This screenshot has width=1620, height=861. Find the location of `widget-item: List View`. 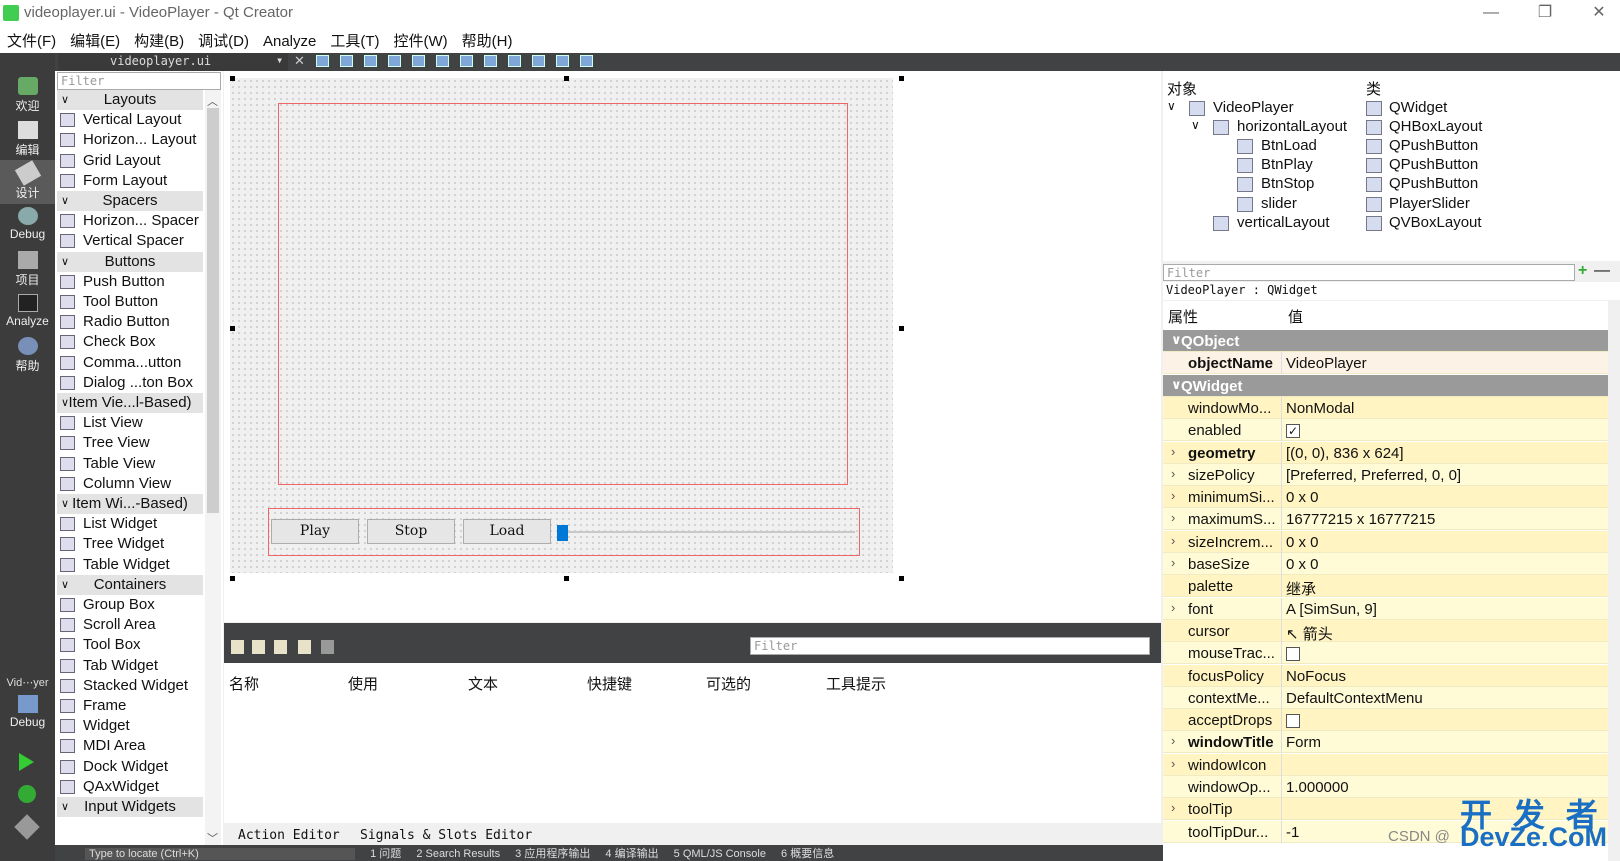

widget-item: List View is located at coordinates (130, 423).